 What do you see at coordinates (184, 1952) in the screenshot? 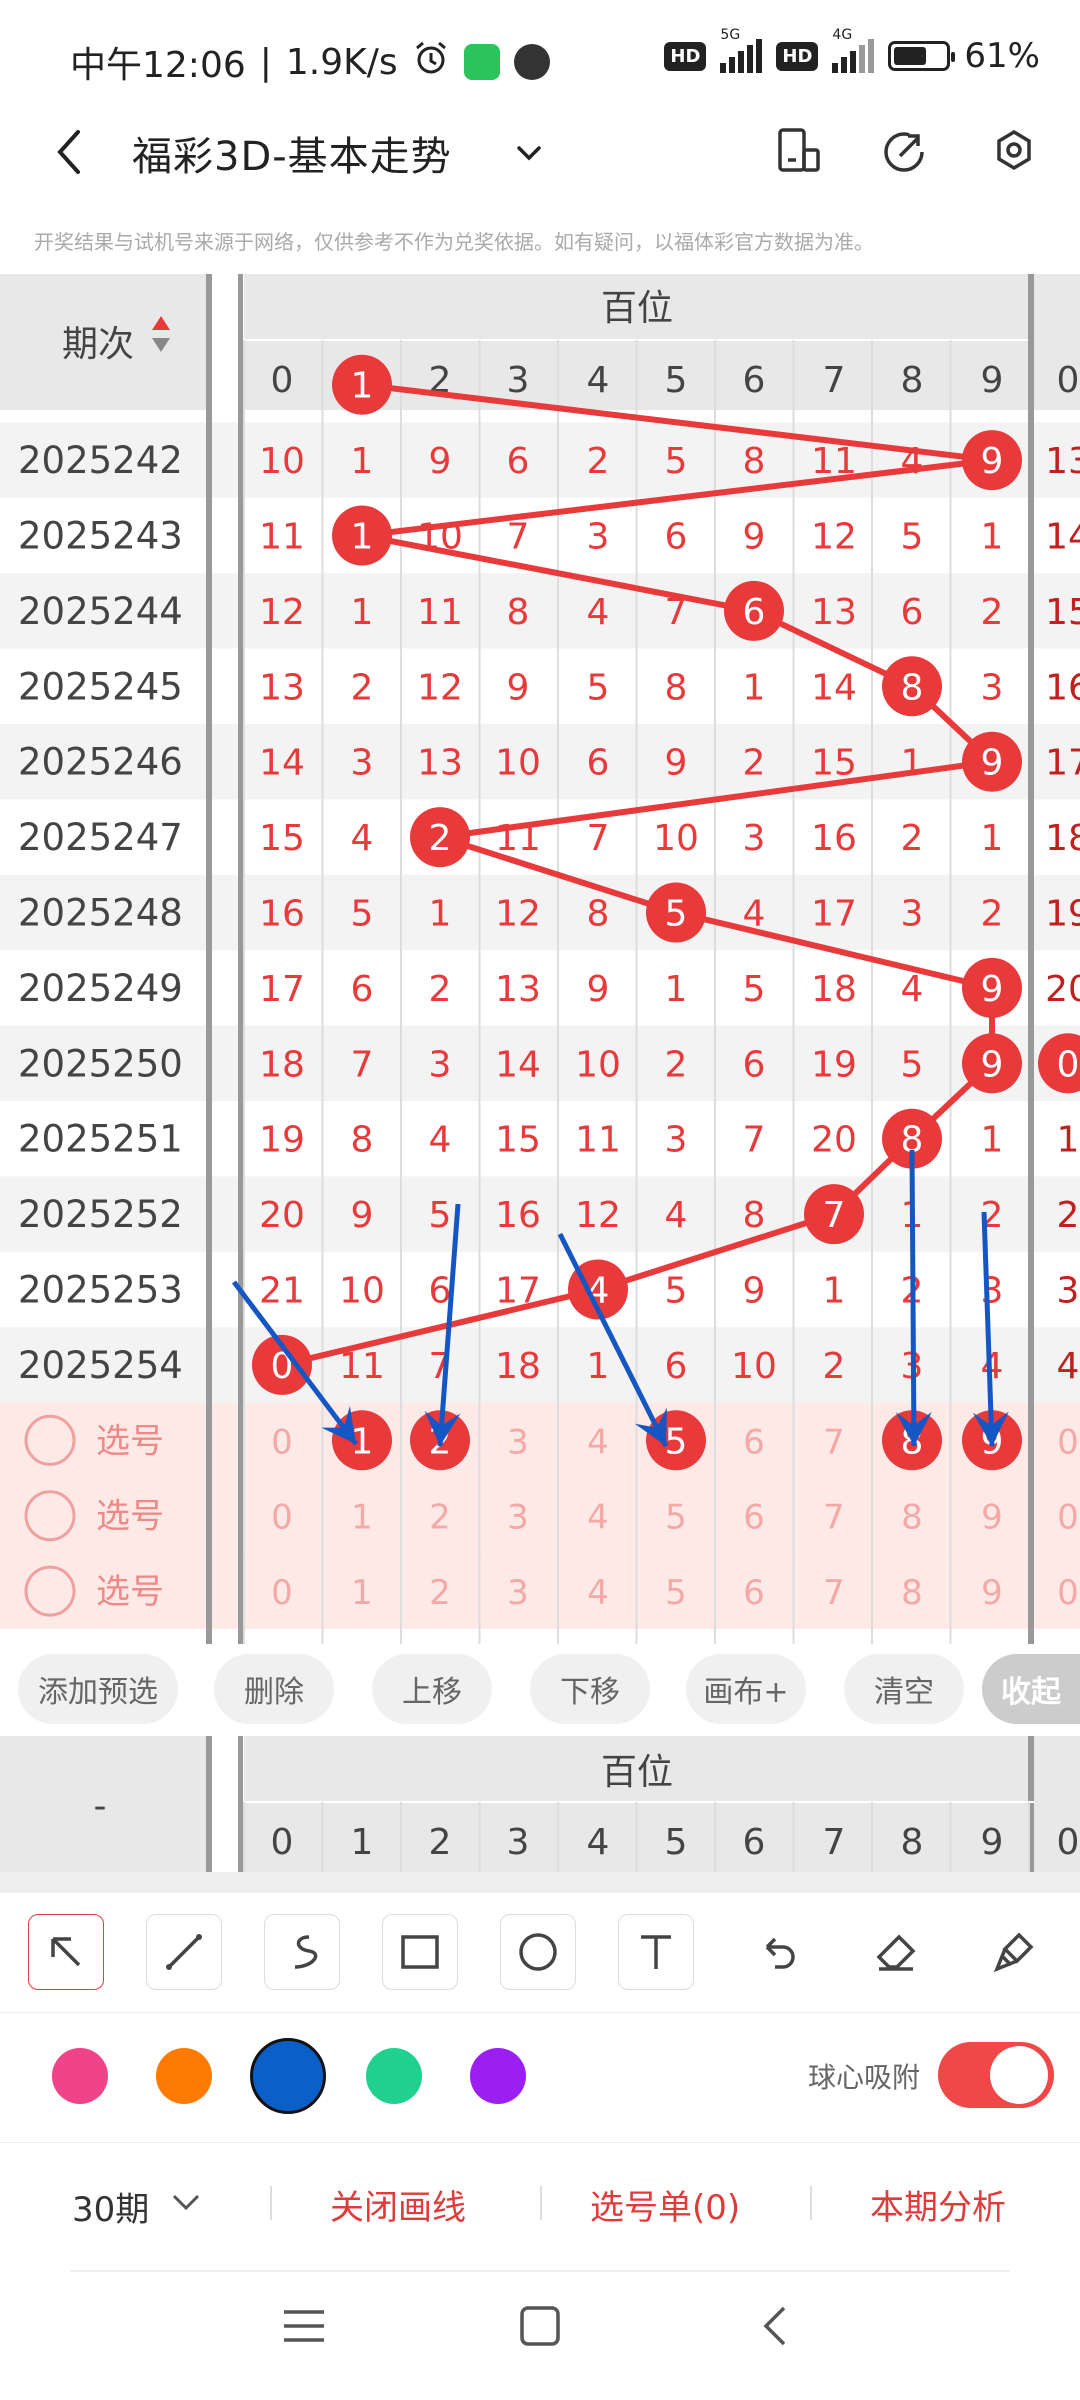
I see `line-tool` at bounding box center [184, 1952].